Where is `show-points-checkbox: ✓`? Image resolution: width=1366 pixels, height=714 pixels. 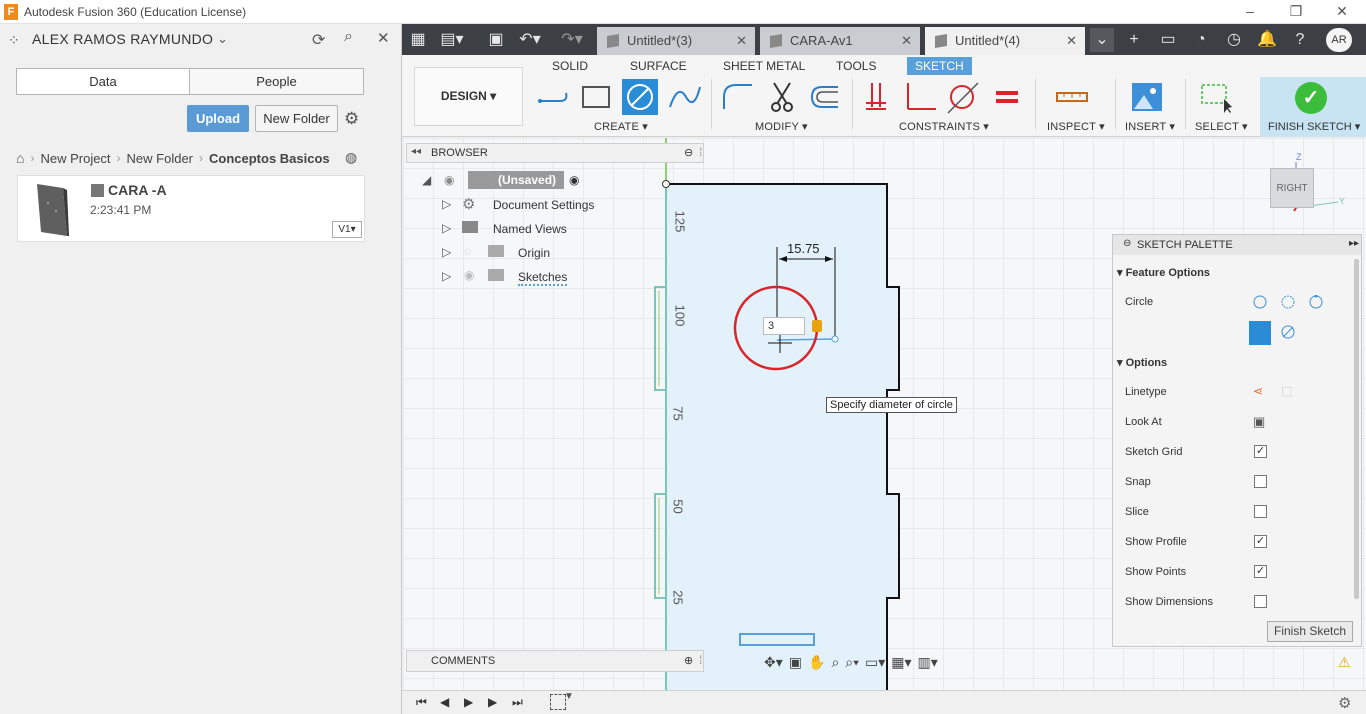 show-points-checkbox: ✓ is located at coordinates (1260, 571).